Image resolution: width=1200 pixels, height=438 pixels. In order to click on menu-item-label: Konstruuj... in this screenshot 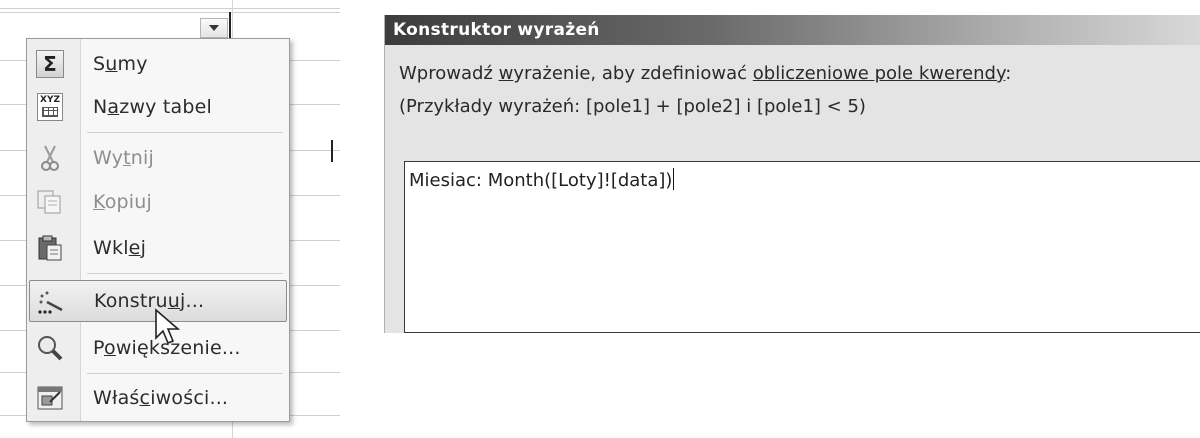, I will do `click(149, 301)`.